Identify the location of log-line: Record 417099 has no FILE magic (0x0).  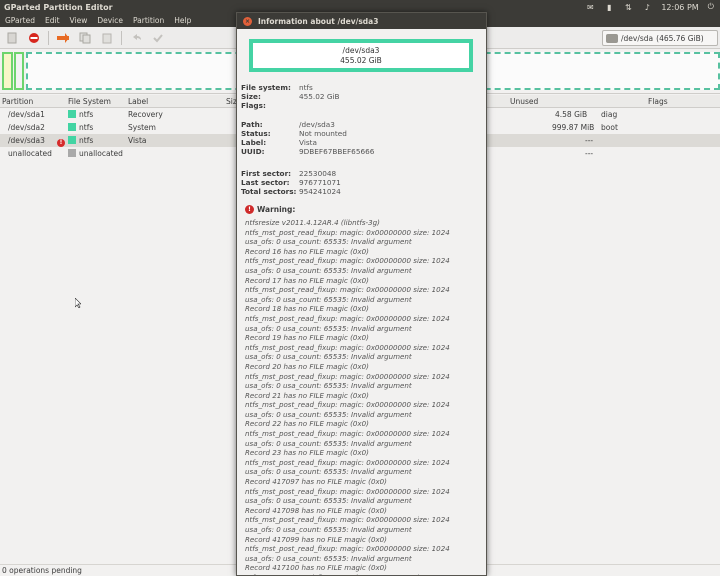
(316, 539).